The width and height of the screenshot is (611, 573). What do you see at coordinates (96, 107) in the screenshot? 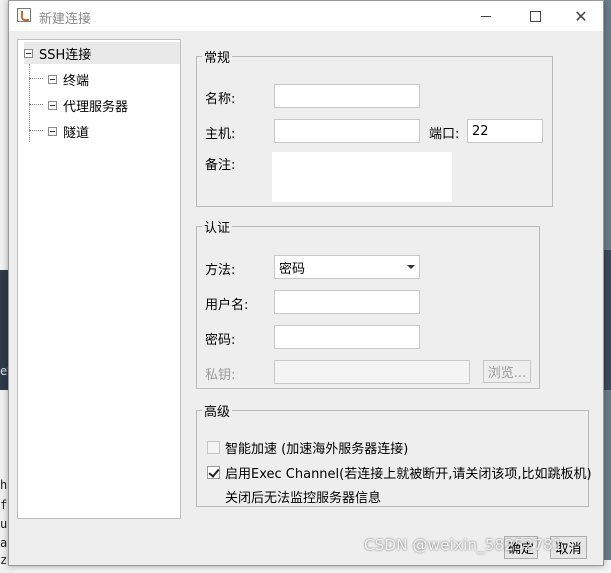
I see `tree-item-label: 代理服务器` at bounding box center [96, 107].